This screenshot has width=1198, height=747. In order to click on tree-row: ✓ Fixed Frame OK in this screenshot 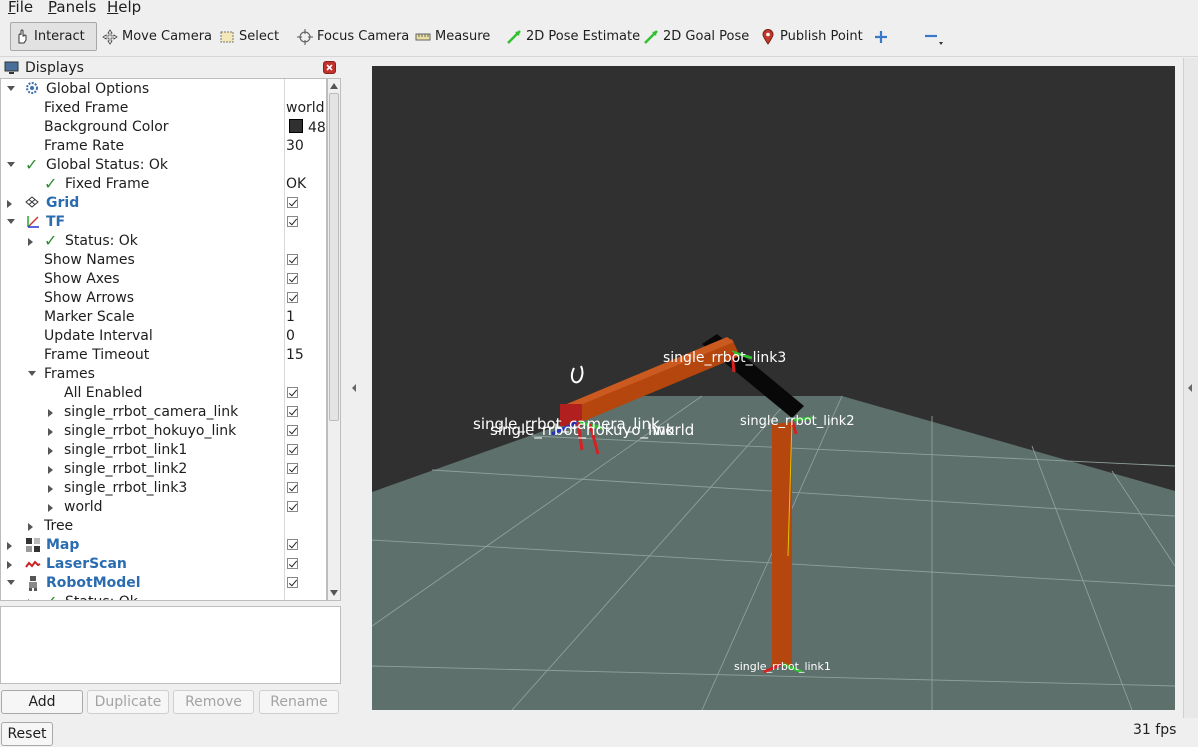, I will do `click(163, 184)`.